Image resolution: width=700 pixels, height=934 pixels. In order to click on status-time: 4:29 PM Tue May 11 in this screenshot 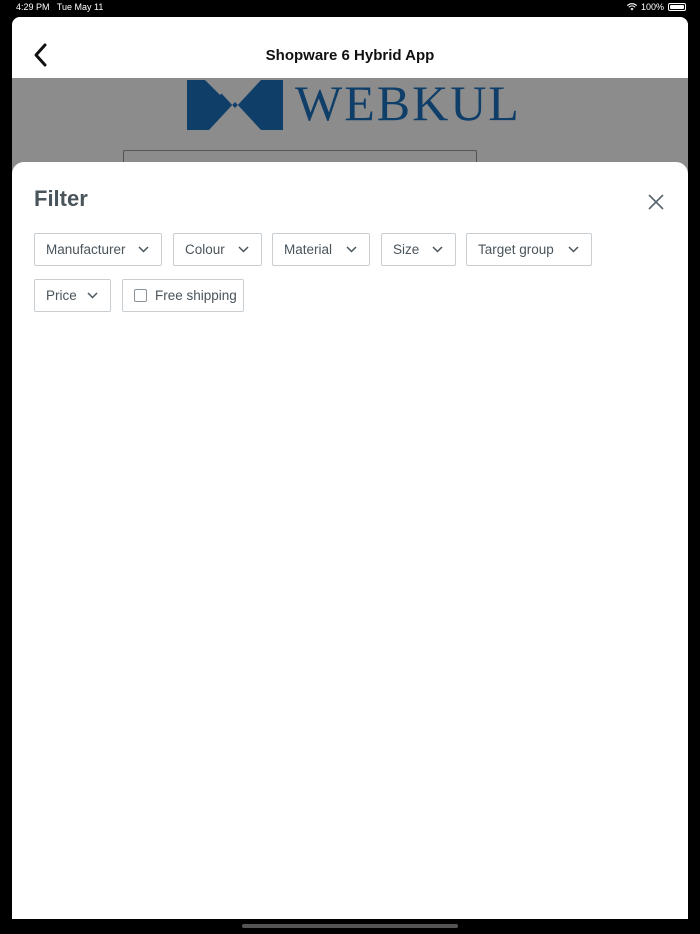, I will do `click(59, 7)`.